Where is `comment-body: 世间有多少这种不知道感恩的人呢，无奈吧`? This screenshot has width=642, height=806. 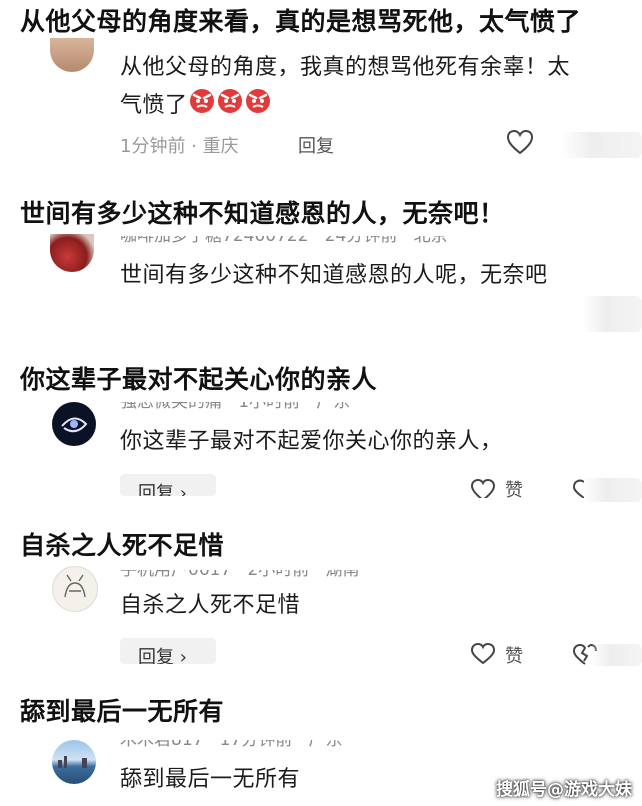 comment-body: 世间有多少这种不知道感恩的人呢，无奈吧 is located at coordinates (334, 275).